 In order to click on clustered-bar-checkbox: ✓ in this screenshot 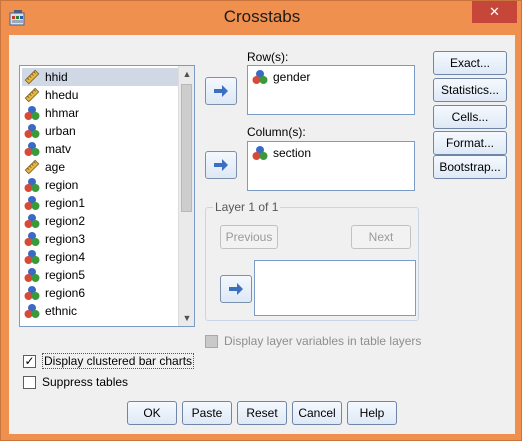, I will do `click(29, 360)`.